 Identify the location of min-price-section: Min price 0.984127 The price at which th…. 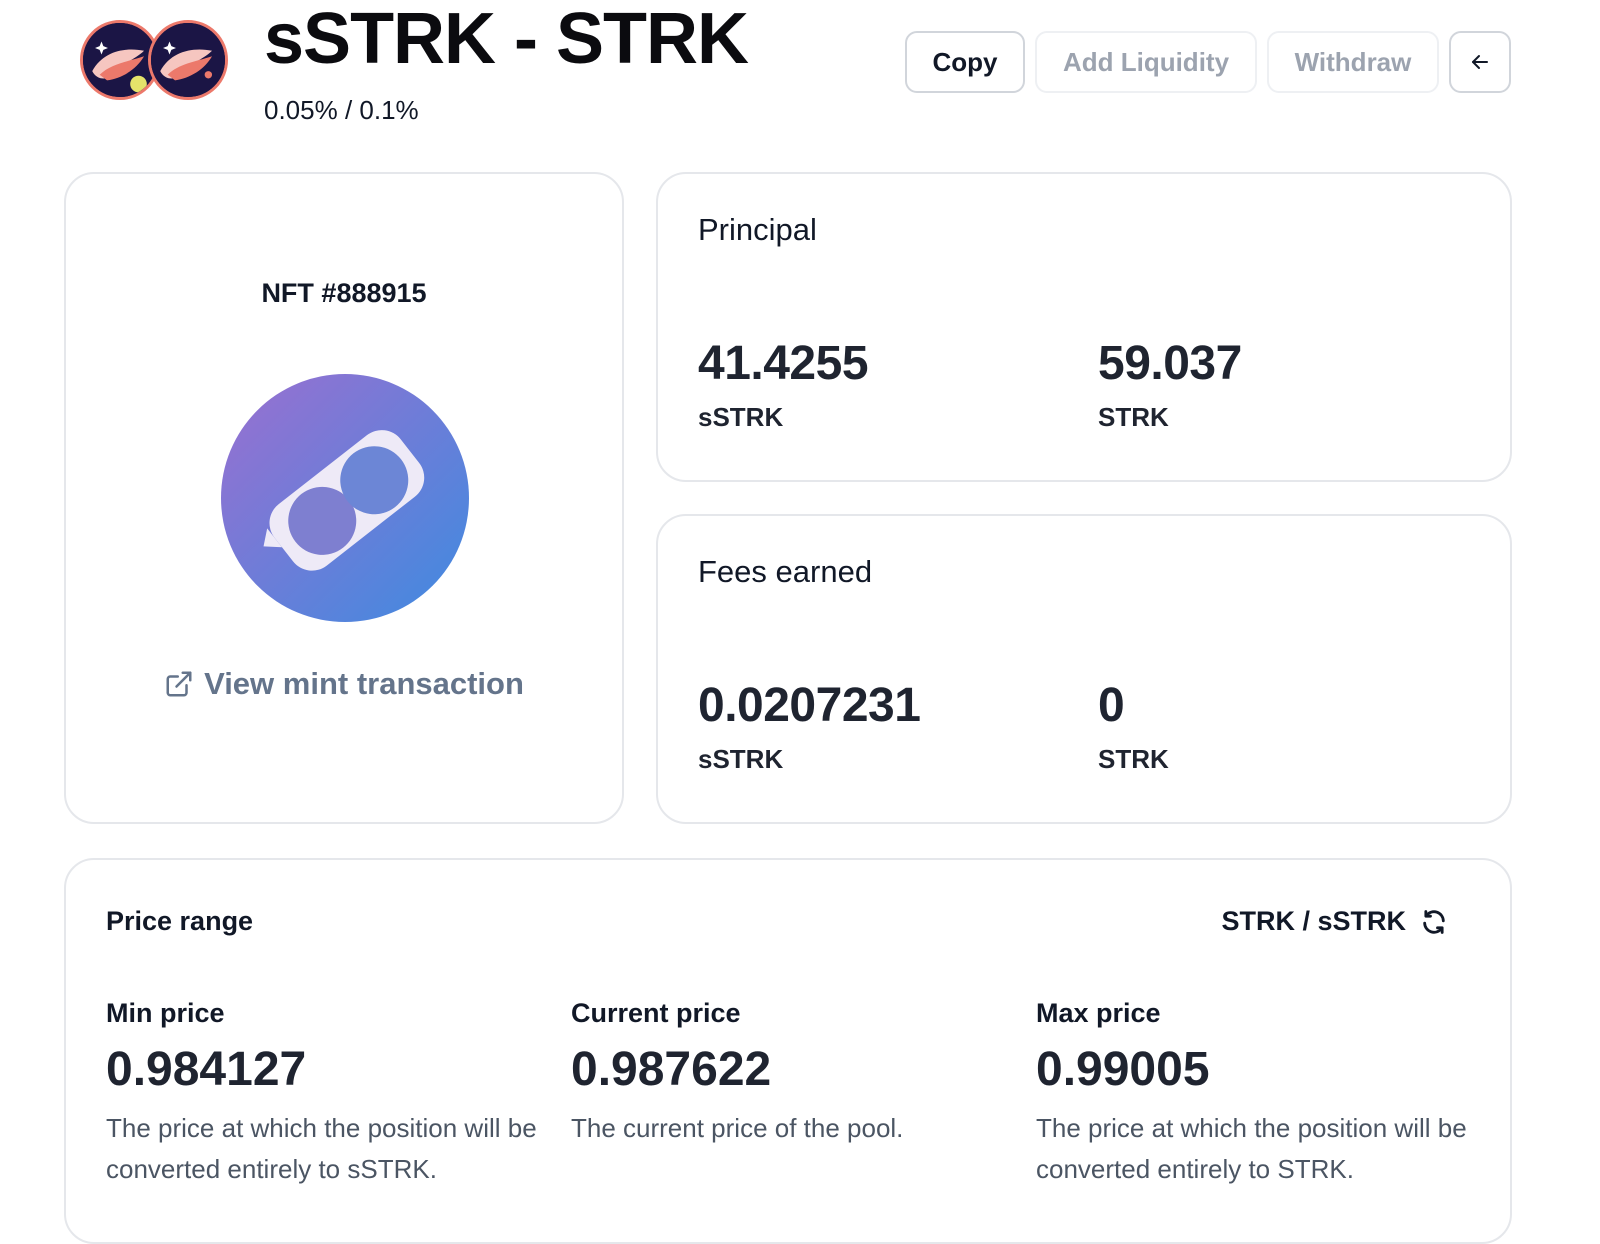
(326, 1093).